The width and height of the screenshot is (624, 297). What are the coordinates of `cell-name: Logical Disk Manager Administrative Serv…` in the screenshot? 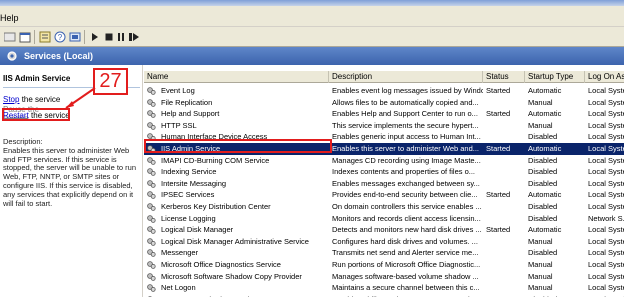 It's located at (235, 241).